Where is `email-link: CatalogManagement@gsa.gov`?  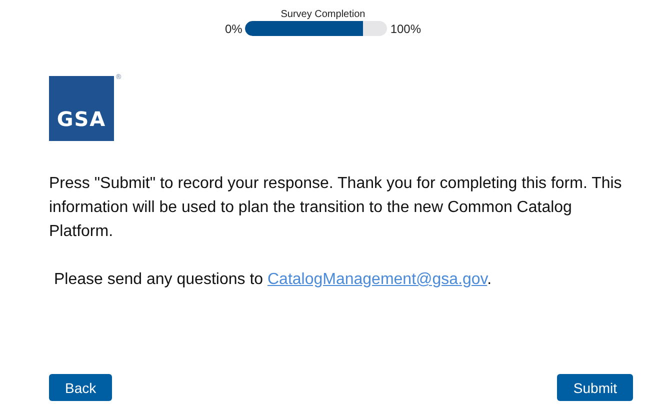 email-link: CatalogManagement@gsa.gov is located at coordinates (377, 279).